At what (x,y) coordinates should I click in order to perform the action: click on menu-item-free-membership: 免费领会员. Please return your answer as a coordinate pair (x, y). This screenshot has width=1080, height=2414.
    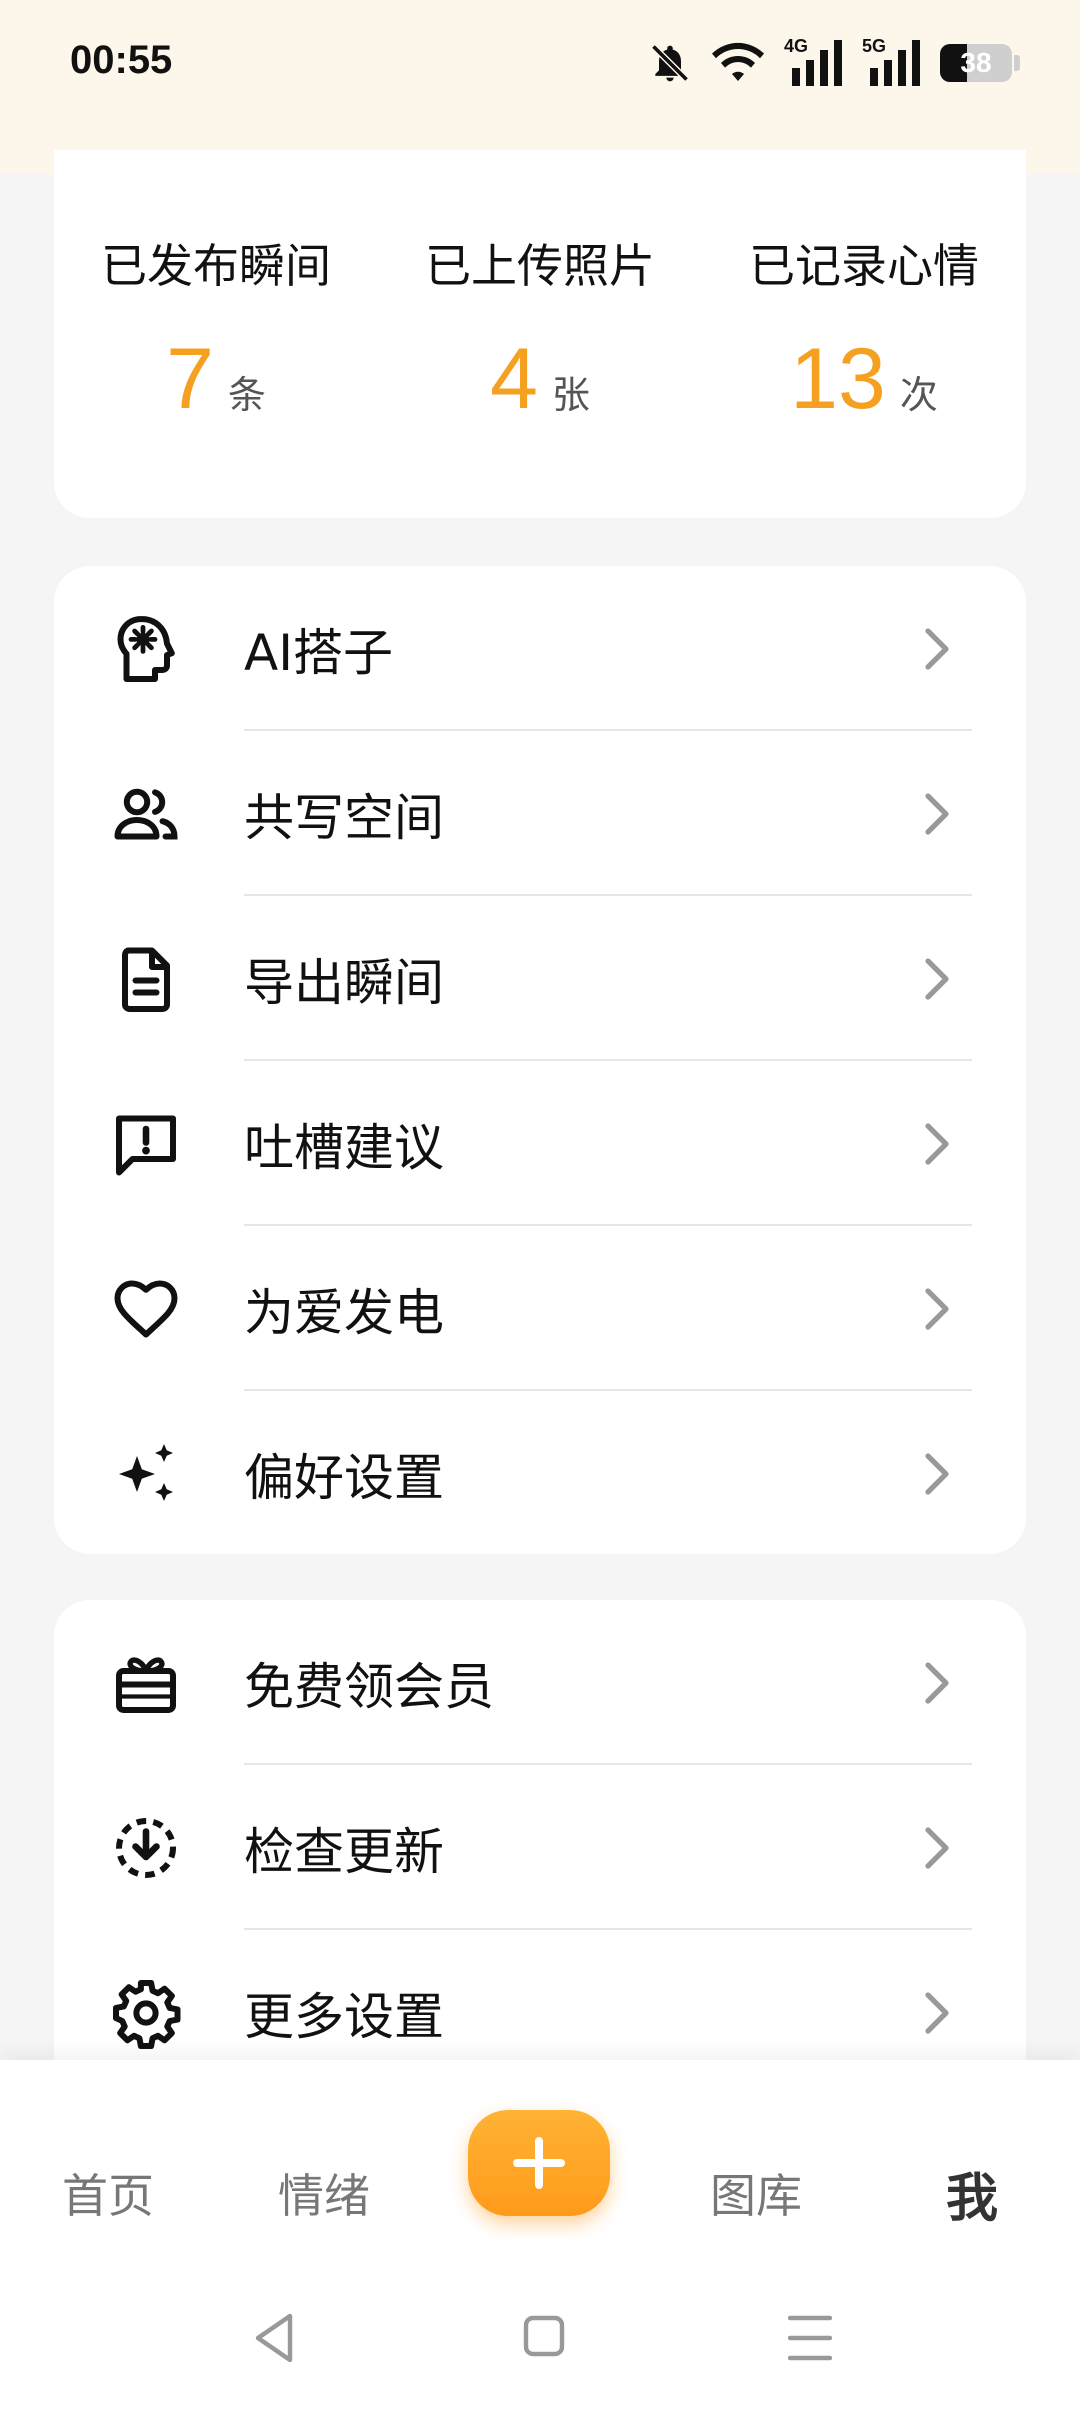
    Looking at the image, I should click on (540, 1682).